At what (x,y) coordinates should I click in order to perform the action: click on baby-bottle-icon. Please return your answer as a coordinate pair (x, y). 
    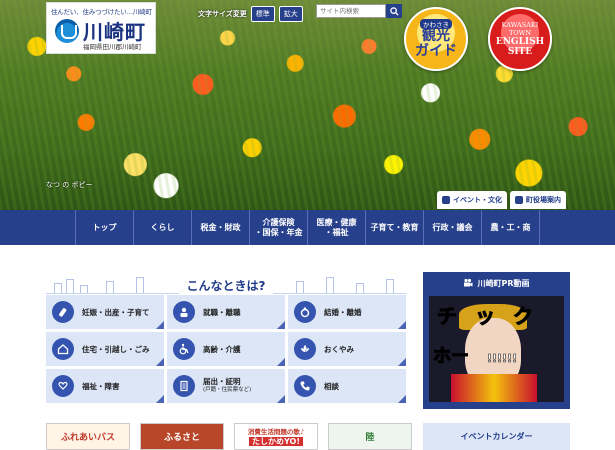
    Looking at the image, I should click on (63, 312).